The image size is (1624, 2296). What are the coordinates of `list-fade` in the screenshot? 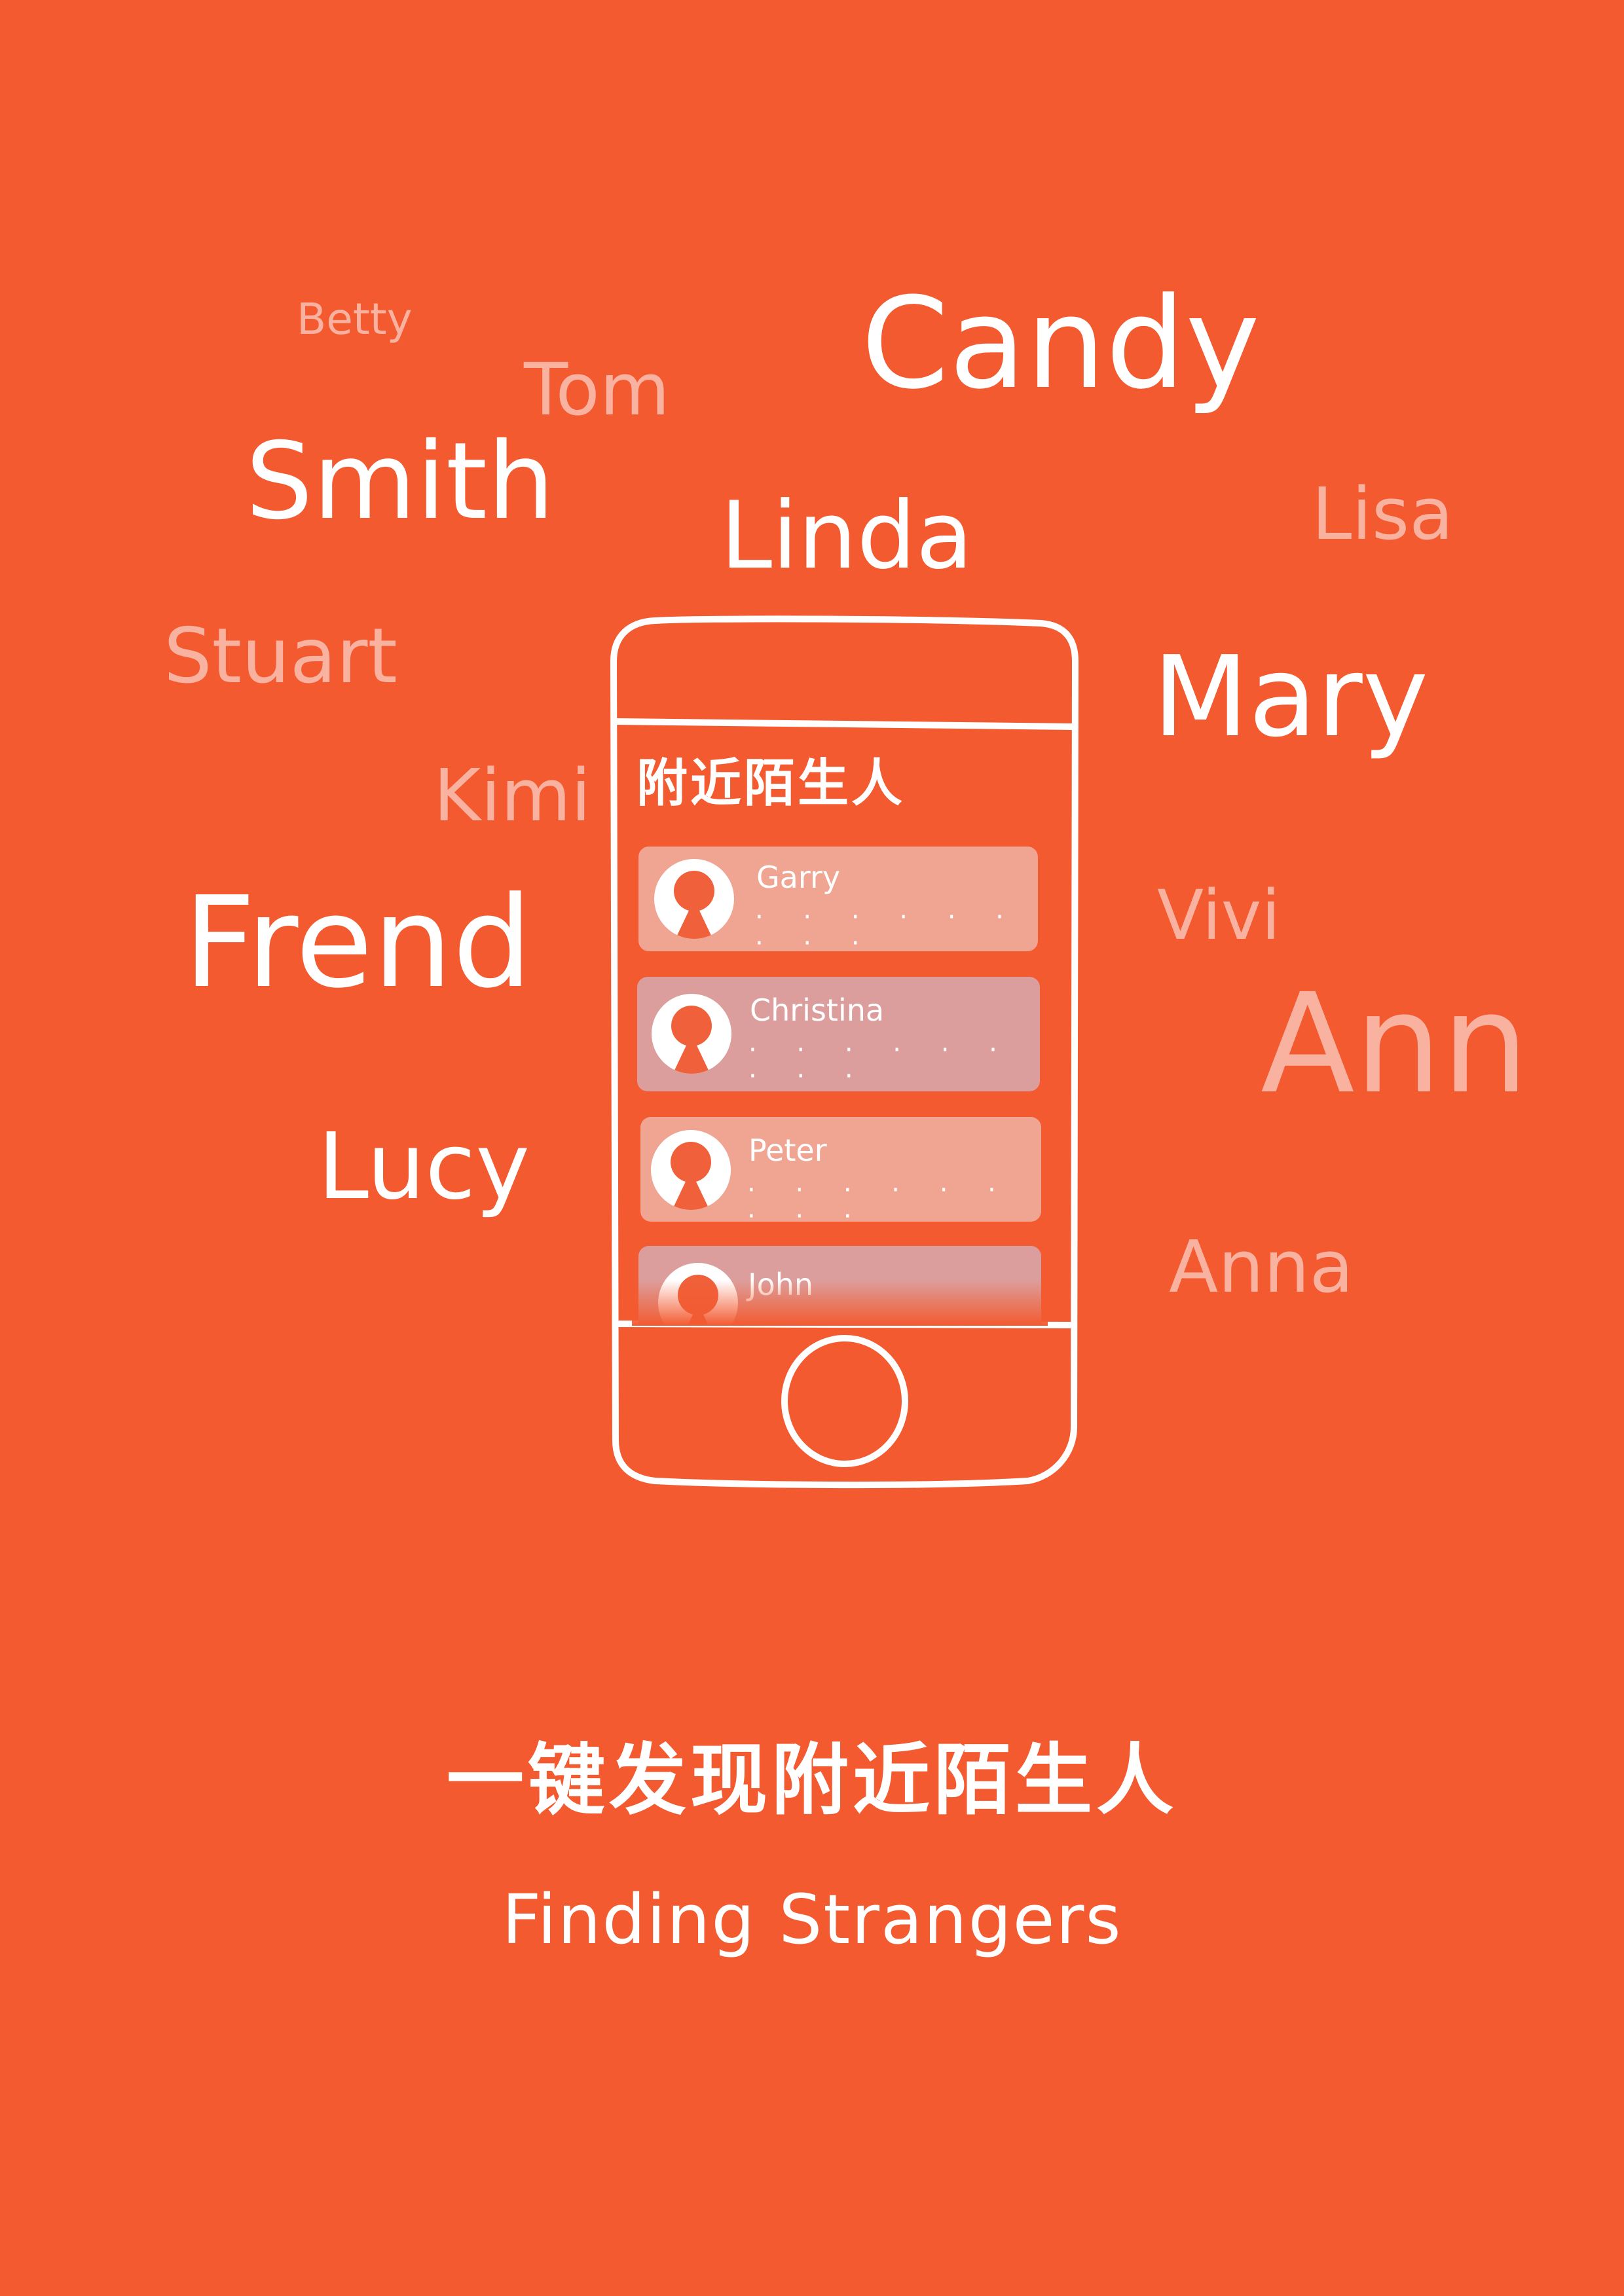 It's located at (840, 1303).